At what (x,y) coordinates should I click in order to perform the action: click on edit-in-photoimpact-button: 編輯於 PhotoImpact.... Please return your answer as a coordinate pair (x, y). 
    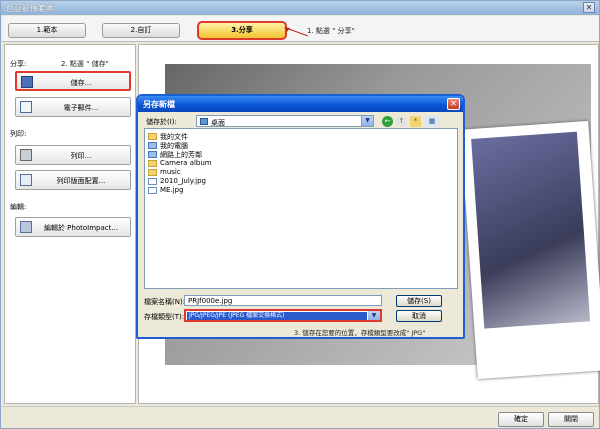
    Looking at the image, I should click on (73, 227).